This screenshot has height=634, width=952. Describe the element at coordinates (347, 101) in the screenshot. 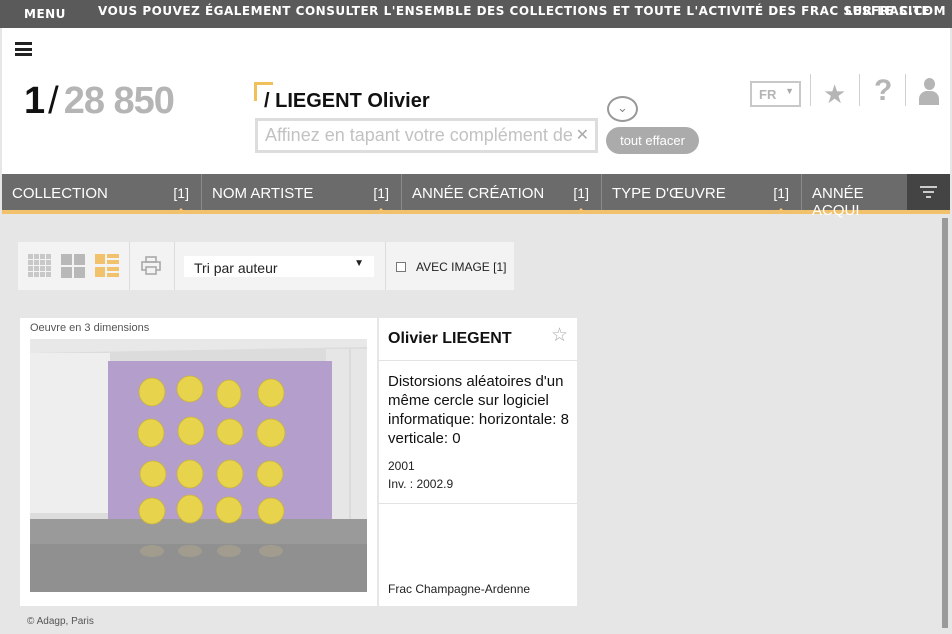

I see `active-query: / LIEGENT Olivier` at that location.